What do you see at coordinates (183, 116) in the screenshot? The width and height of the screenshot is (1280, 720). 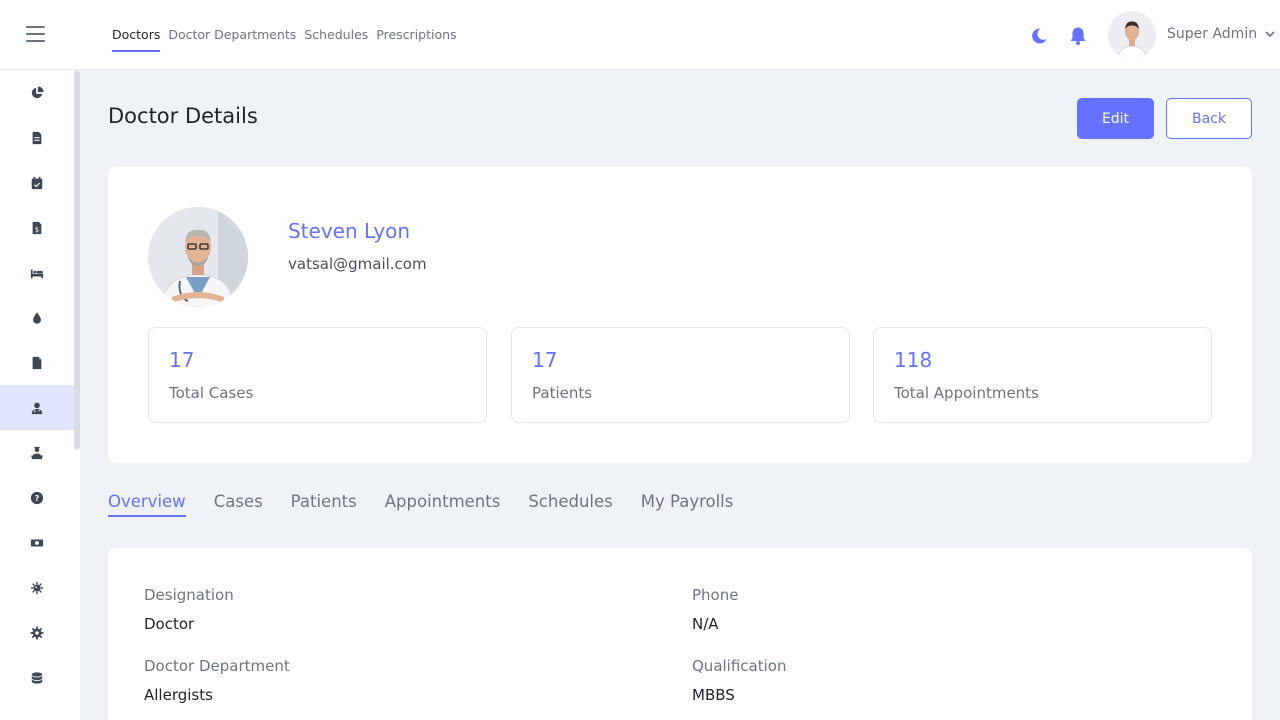 I see `page-title: Doctor Details` at bounding box center [183, 116].